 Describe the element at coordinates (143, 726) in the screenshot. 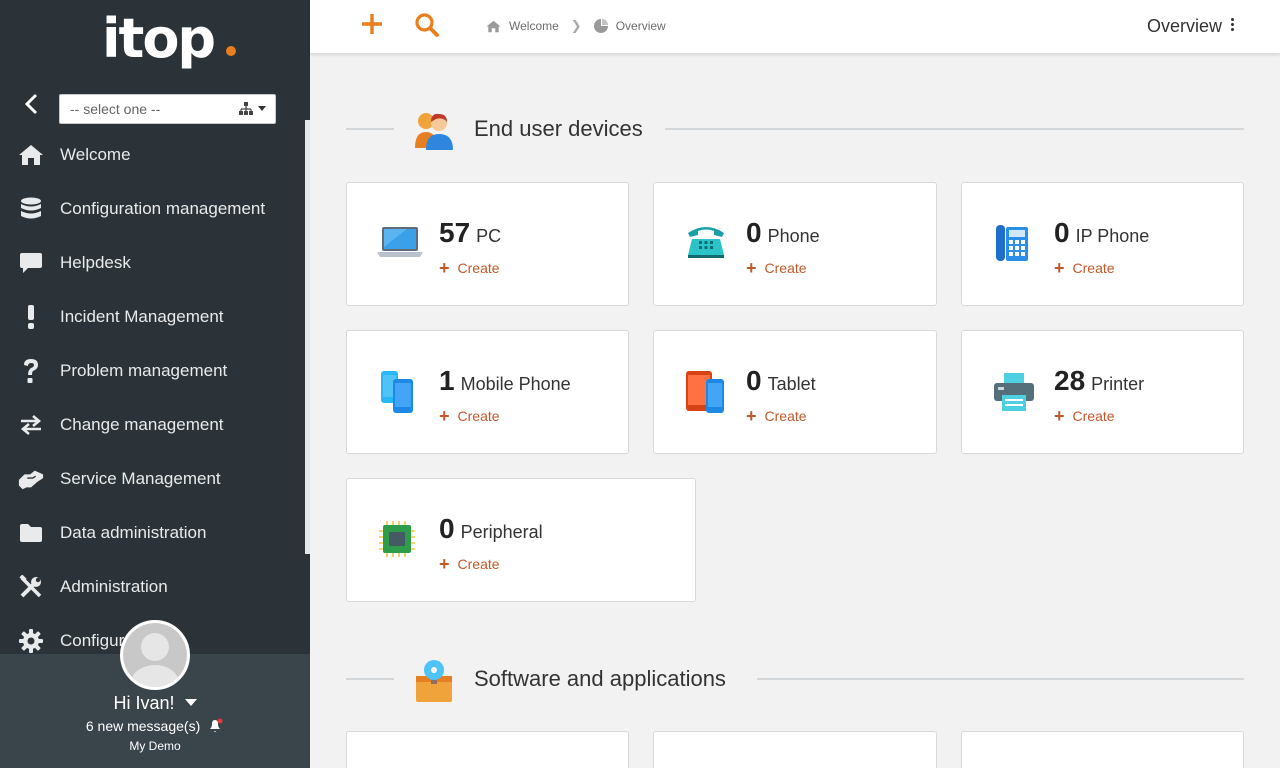

I see `new-messages-text: 6 new message(s)` at that location.